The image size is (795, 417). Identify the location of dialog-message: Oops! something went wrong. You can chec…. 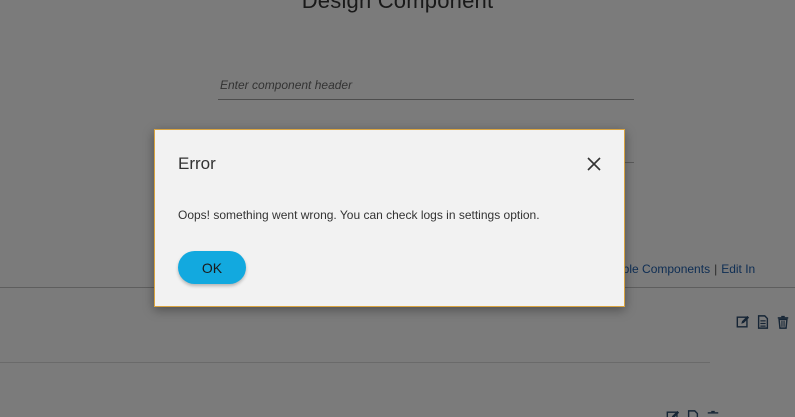
(359, 215).